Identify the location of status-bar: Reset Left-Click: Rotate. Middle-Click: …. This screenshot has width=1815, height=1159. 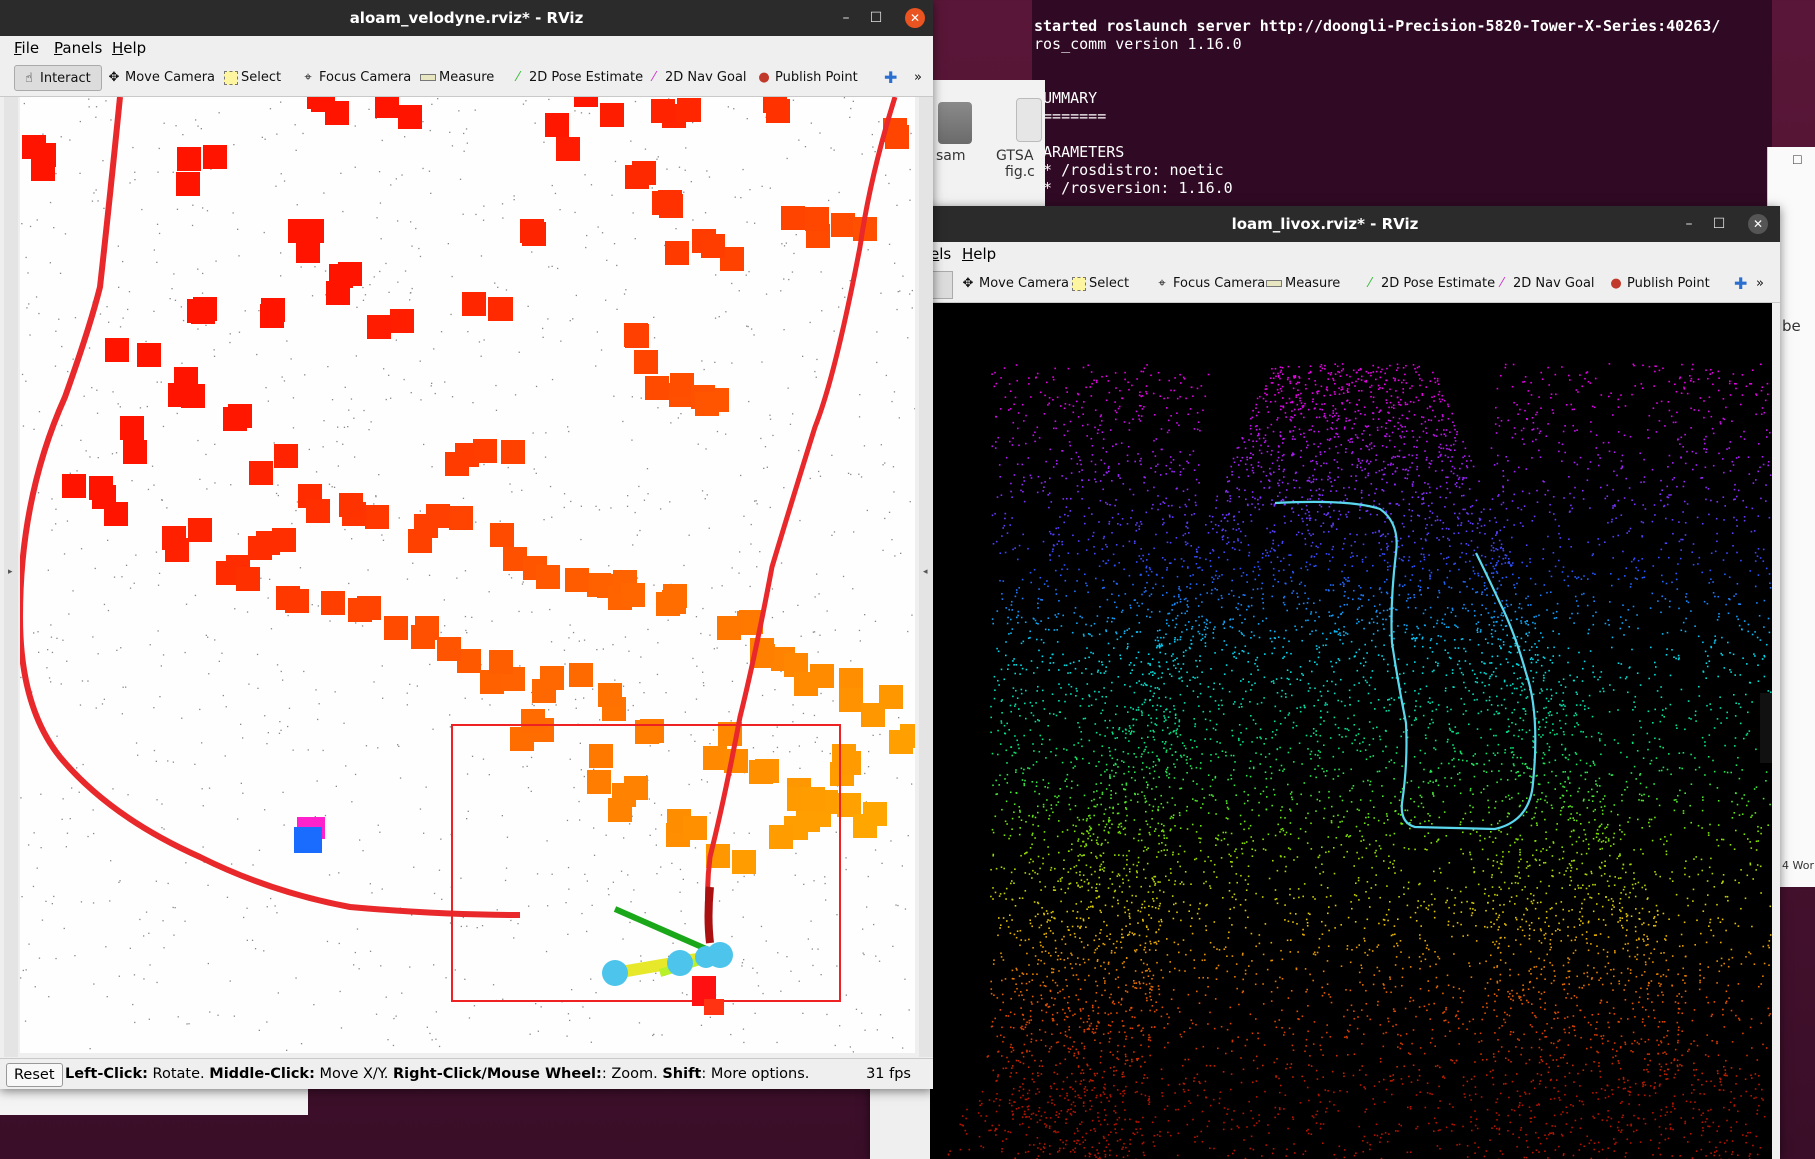
(466, 1073).